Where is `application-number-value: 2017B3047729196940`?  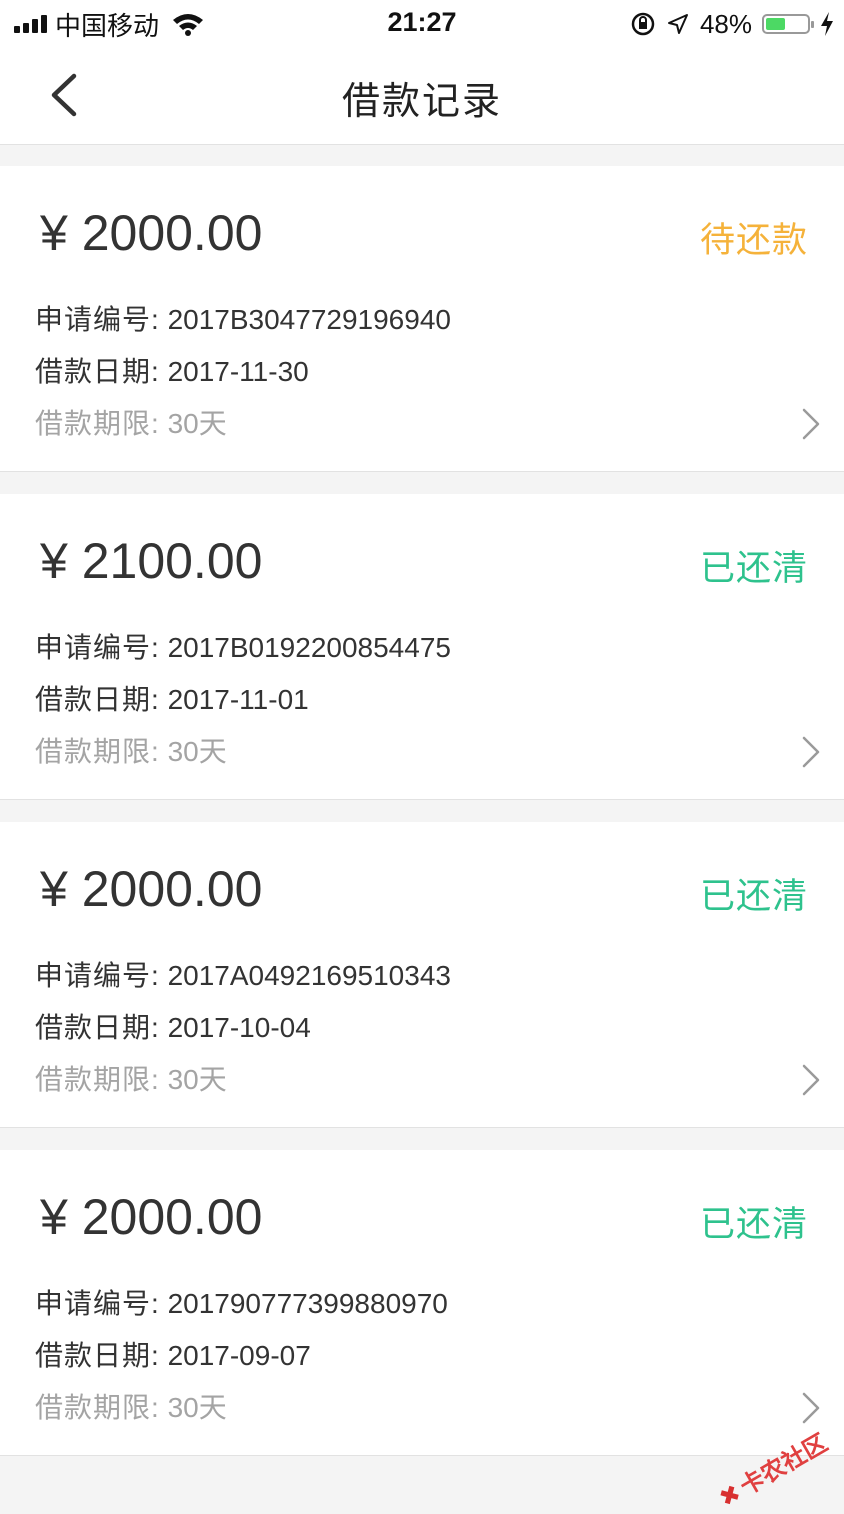
application-number-value: 2017B3047729196940 is located at coordinates (309, 319).